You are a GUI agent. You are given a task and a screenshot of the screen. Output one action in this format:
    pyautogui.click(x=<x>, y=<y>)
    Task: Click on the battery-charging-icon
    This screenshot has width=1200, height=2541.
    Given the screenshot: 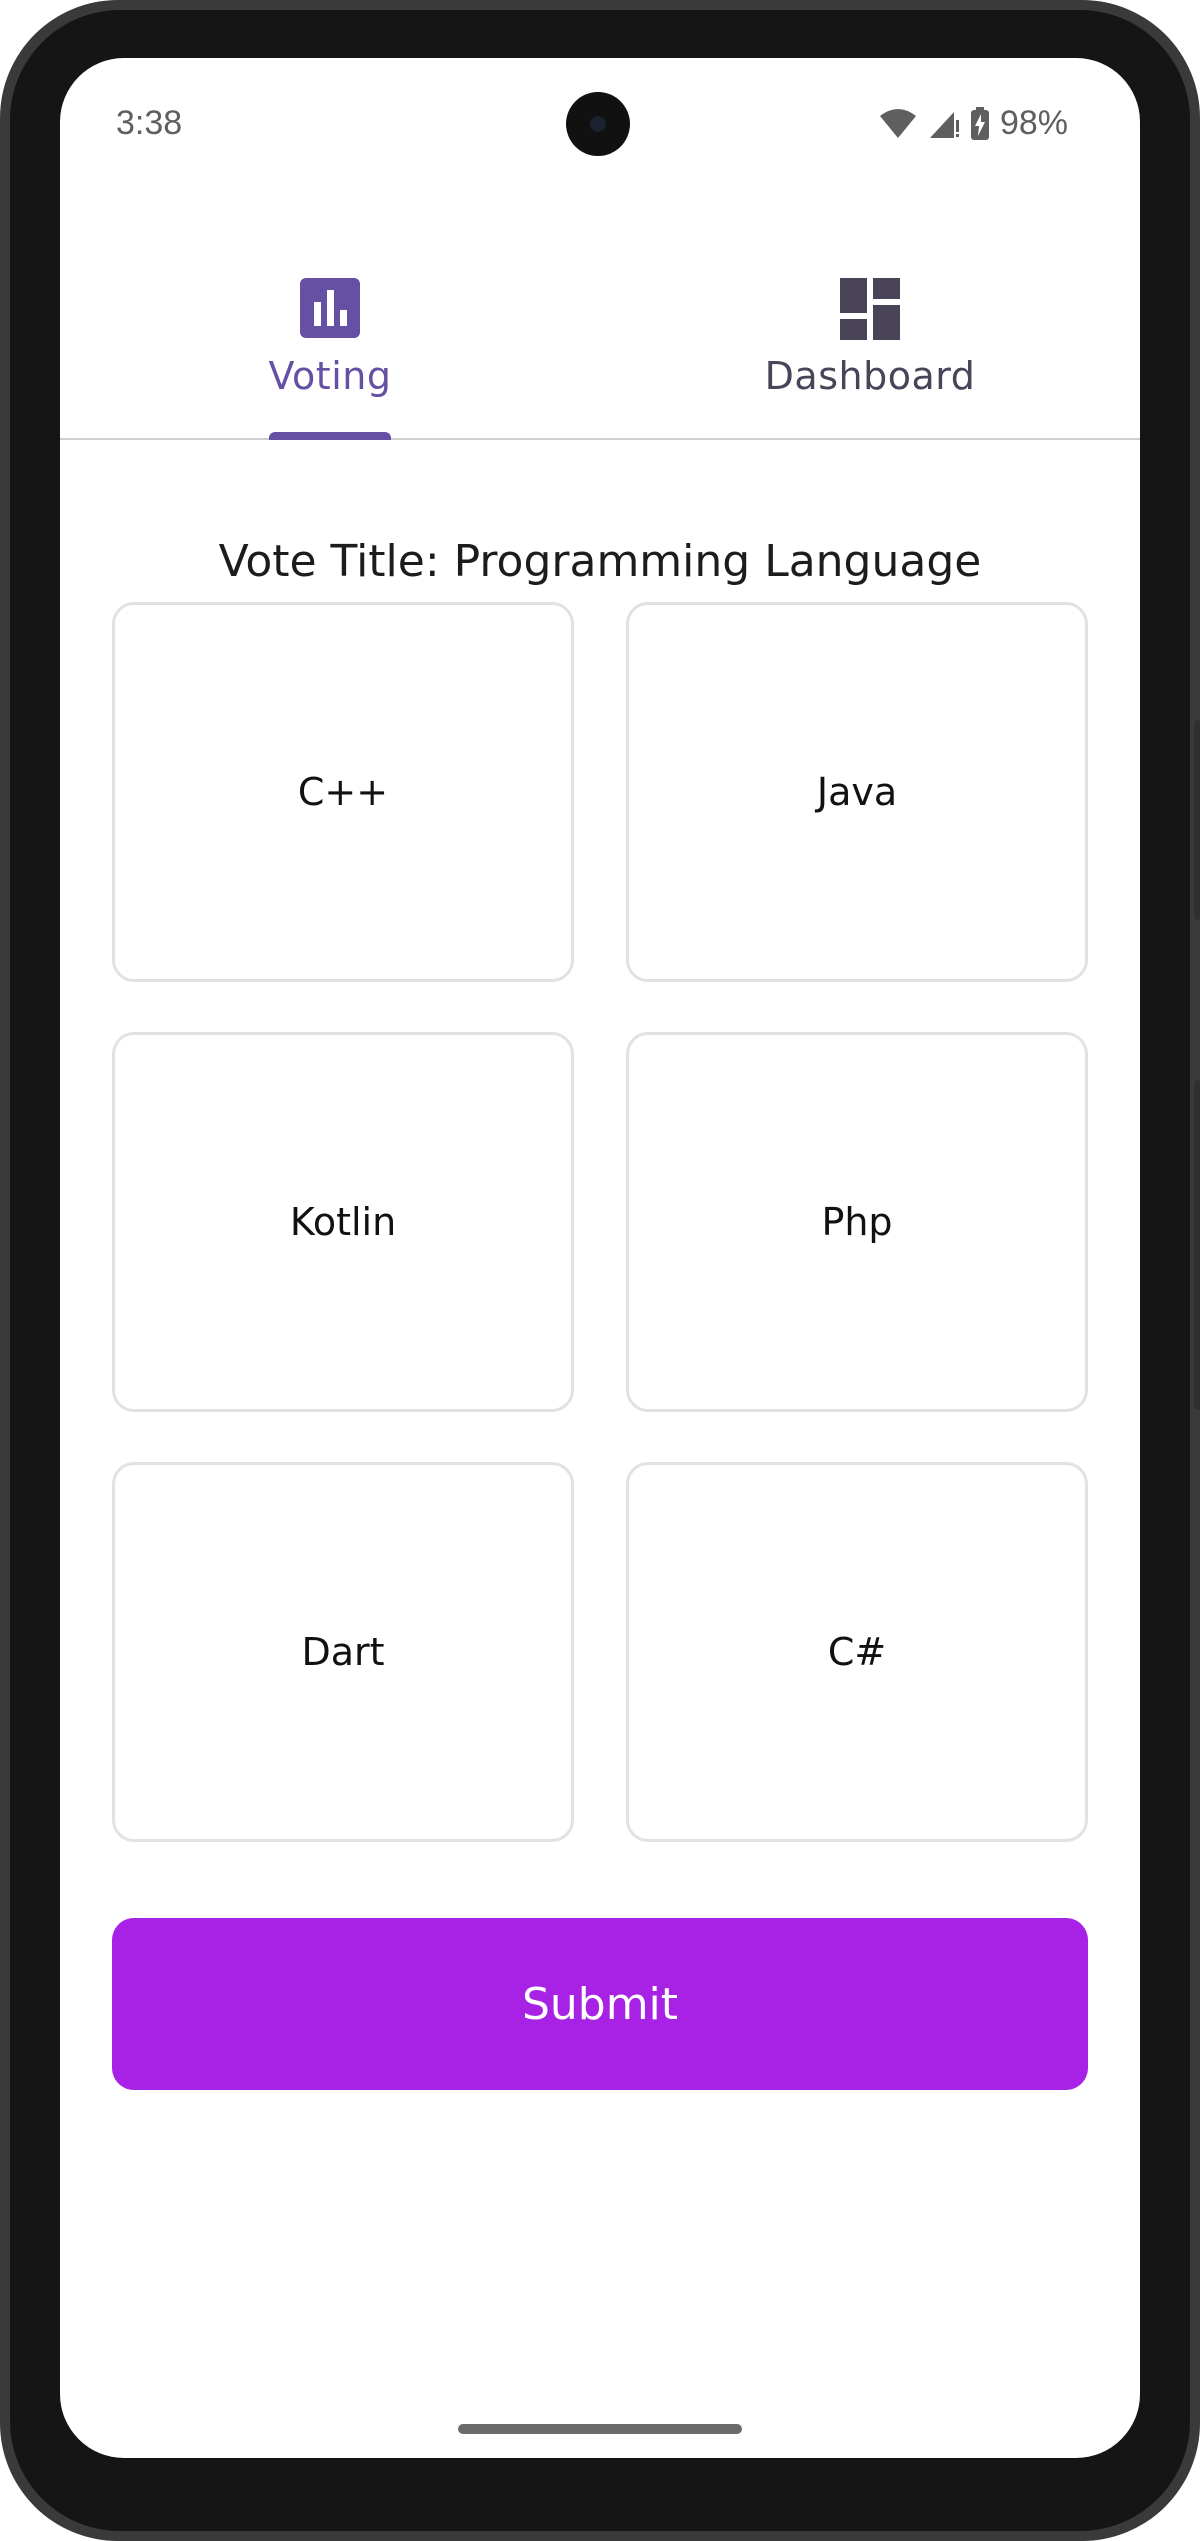 What is the action you would take?
    pyautogui.click(x=979, y=123)
    